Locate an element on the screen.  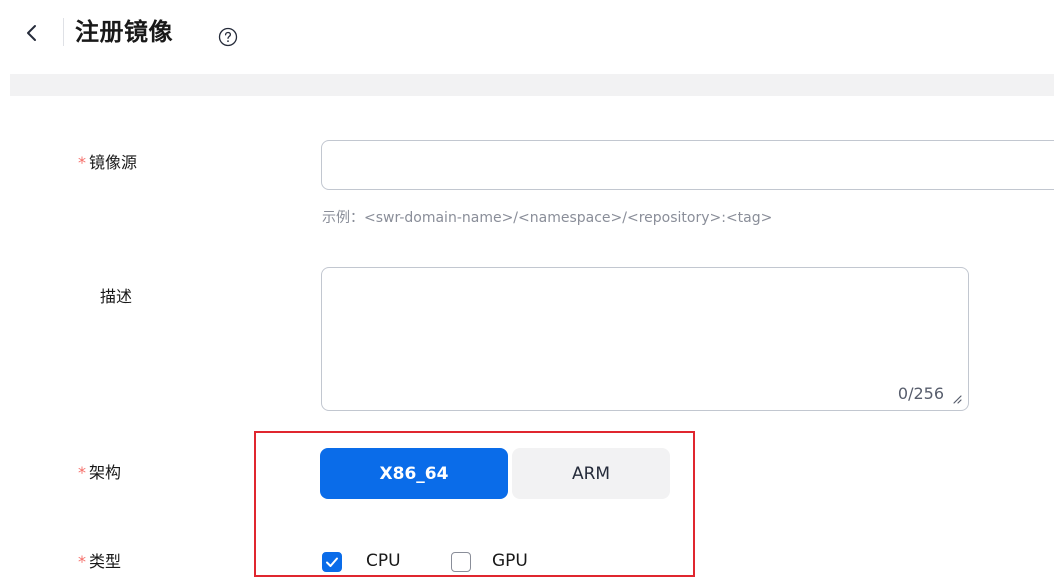
back-button is located at coordinates (32, 33).